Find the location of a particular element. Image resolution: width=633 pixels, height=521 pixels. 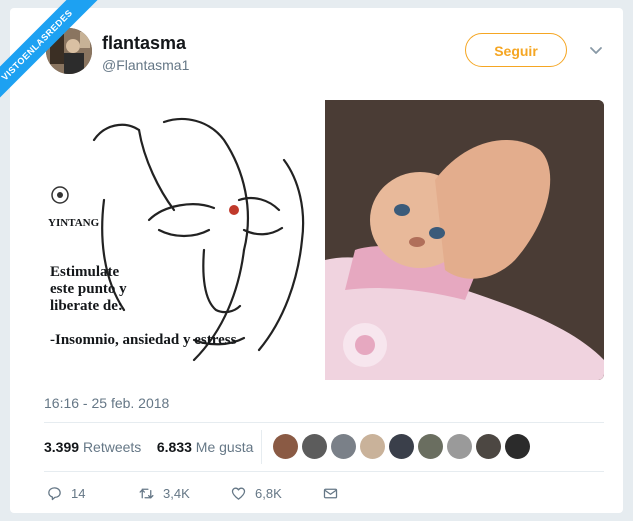

tweet-timestamp: 16:16 - 25 feb. 2018 is located at coordinates (106, 403).